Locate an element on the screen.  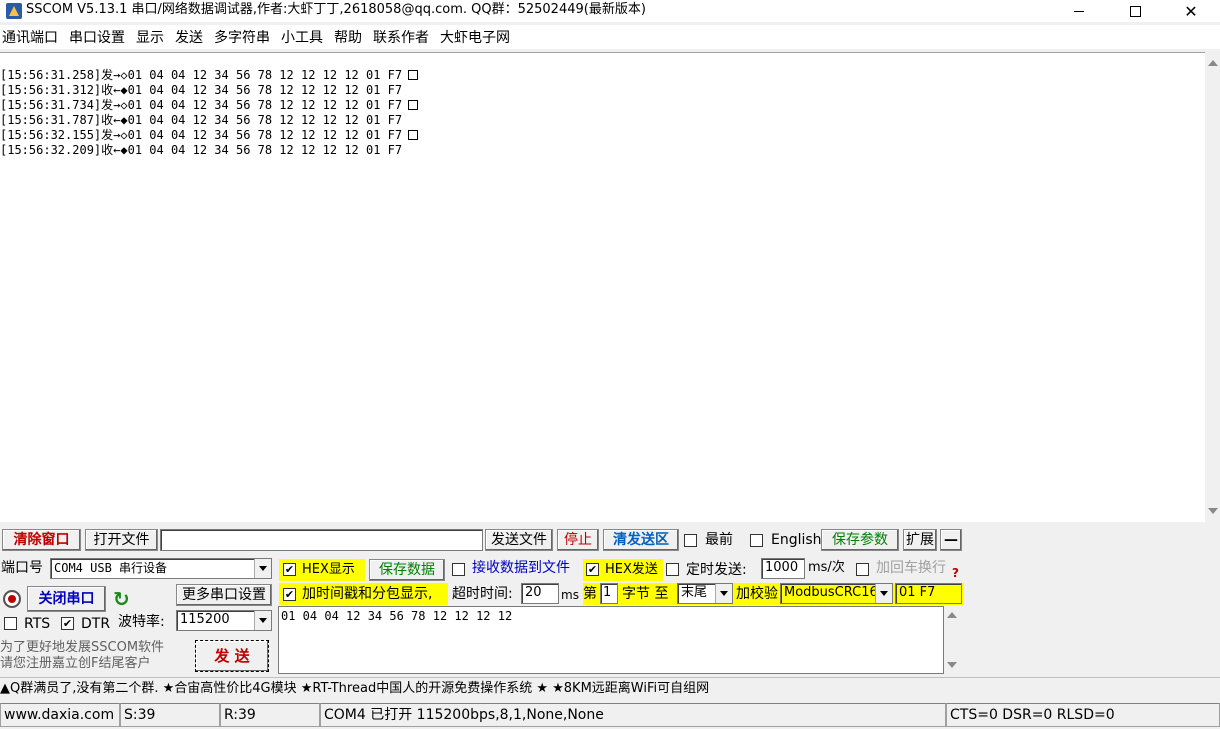
status-signals: CTS=0 DSR=0 RLSD=0 is located at coordinates (1083, 715).